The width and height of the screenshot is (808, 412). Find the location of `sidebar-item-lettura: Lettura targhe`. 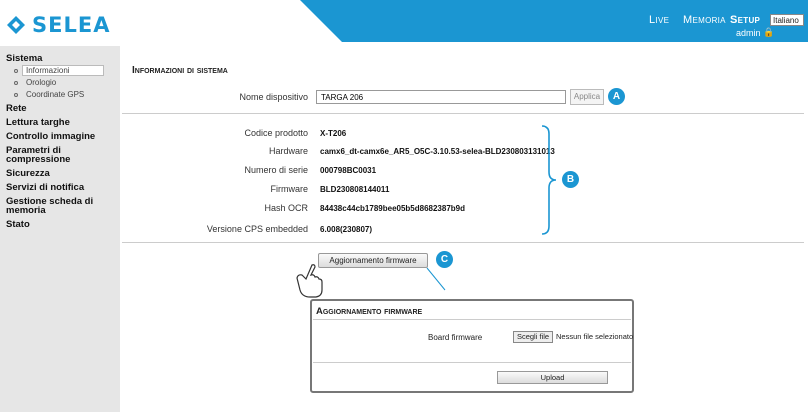

sidebar-item-lettura: Lettura targhe is located at coordinates (38, 123).